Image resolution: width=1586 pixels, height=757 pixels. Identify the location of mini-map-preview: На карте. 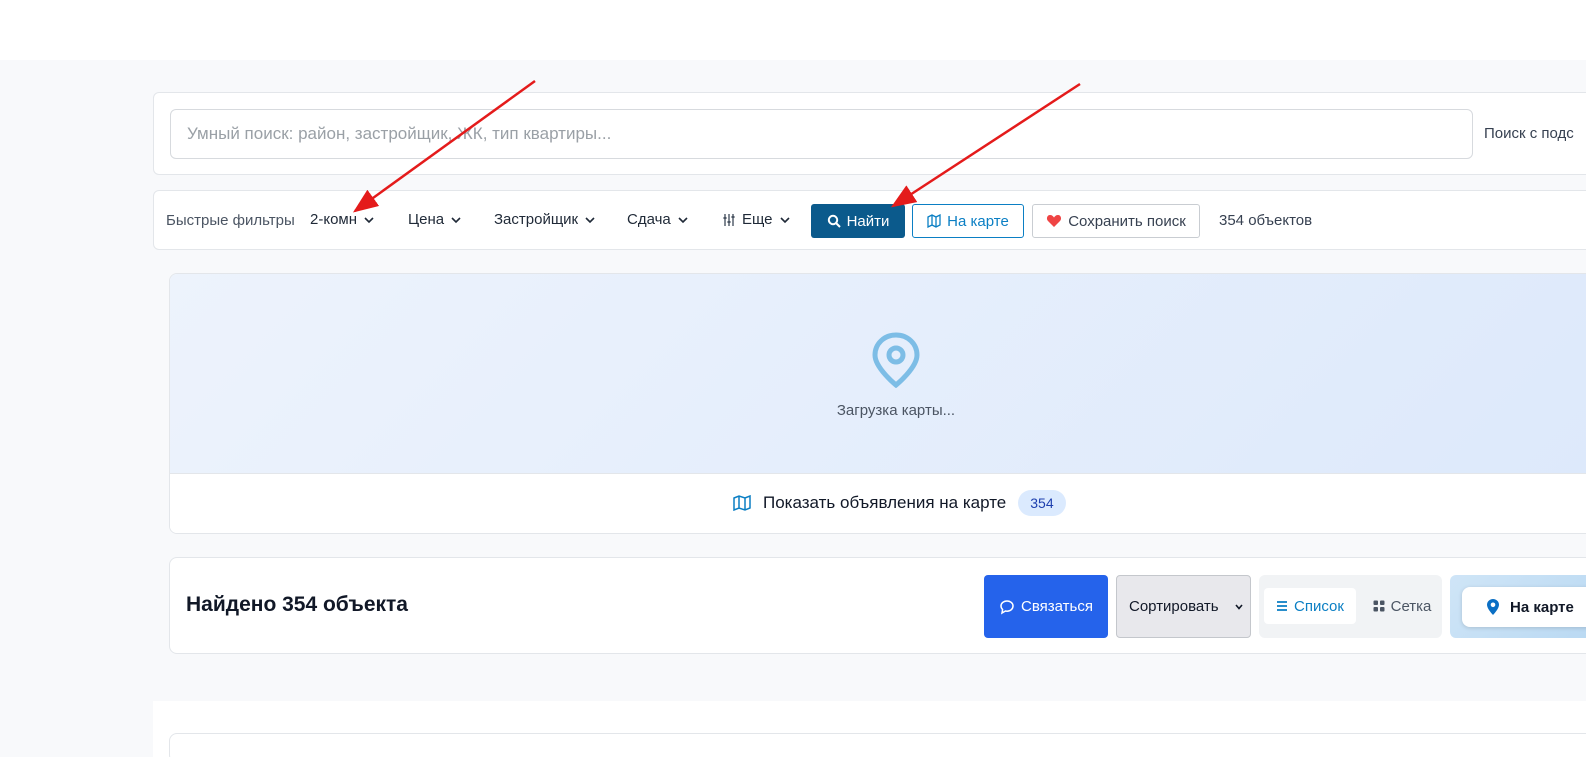
(1518, 606).